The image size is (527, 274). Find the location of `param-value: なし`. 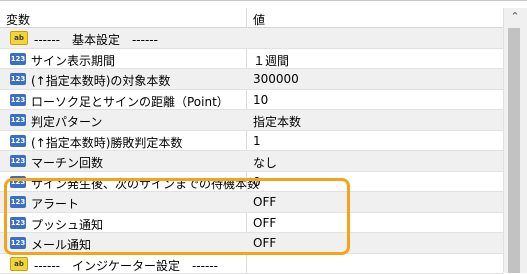

param-value: なし is located at coordinates (265, 162).